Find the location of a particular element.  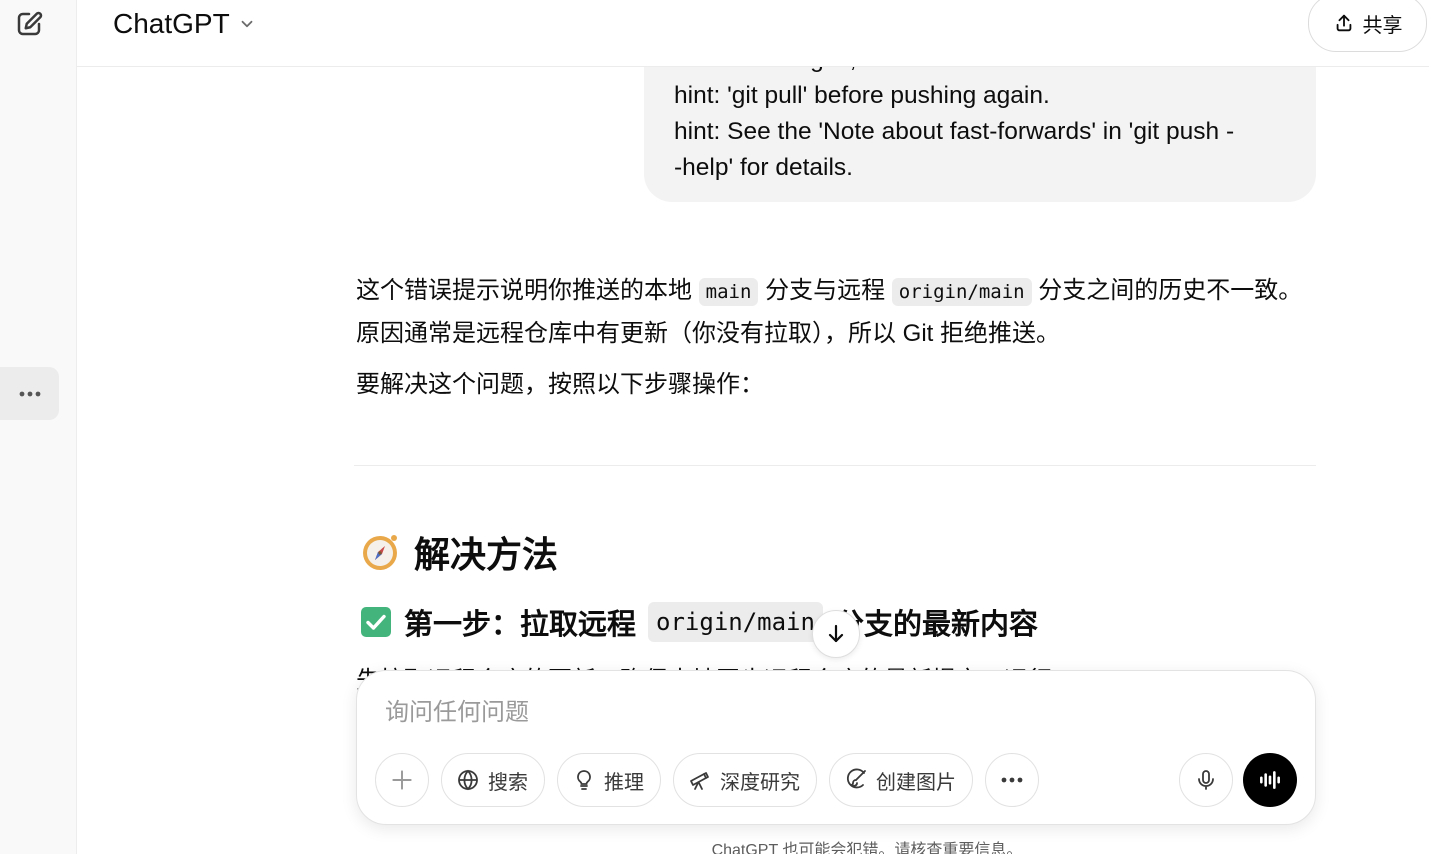

share-label: 共享 is located at coordinates (1382, 25).